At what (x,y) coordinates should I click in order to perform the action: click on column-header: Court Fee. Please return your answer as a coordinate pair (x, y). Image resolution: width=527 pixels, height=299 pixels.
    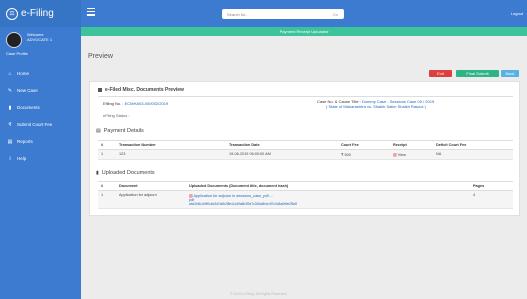
    Looking at the image, I should click on (364, 145).